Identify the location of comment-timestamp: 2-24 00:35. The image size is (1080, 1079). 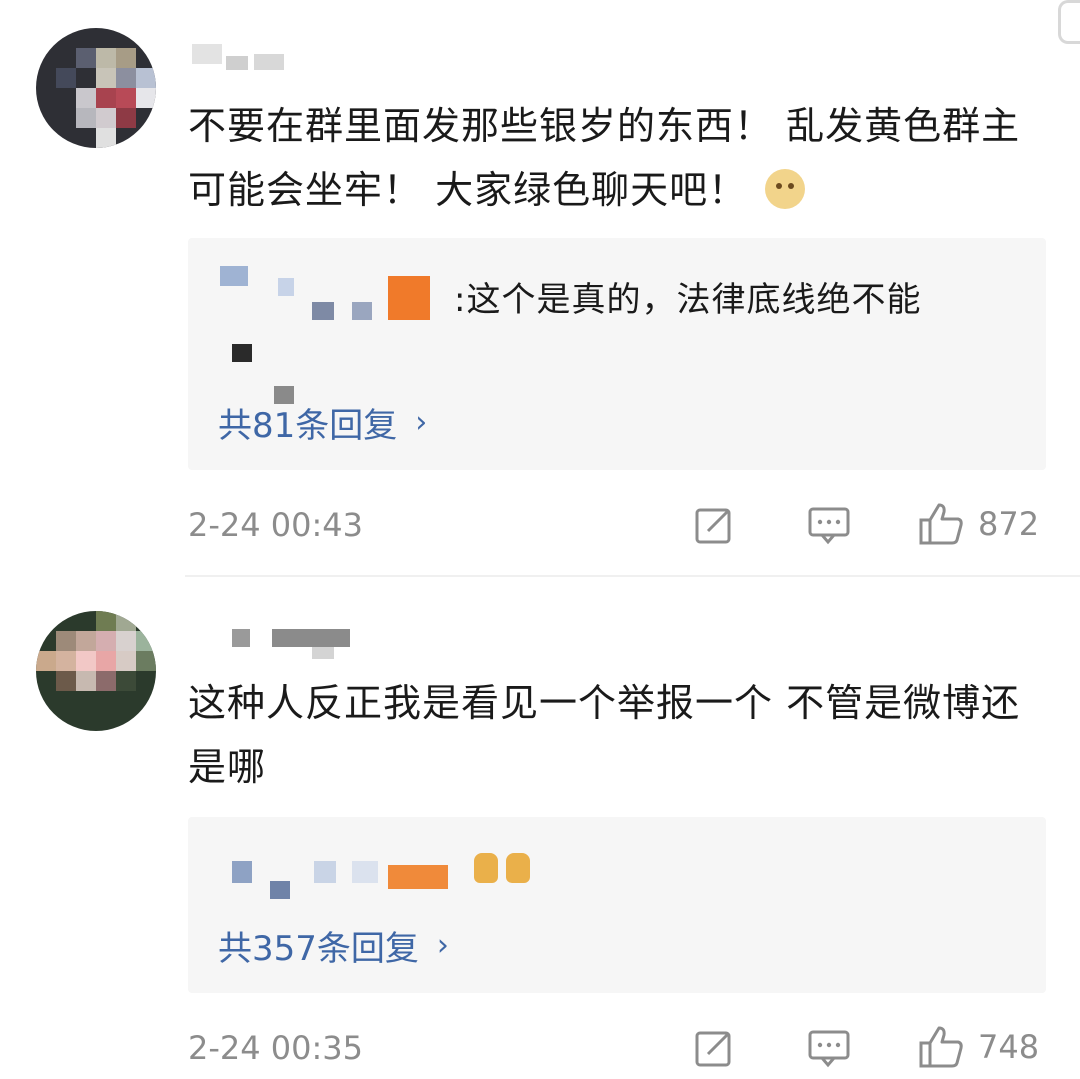
(276, 1048).